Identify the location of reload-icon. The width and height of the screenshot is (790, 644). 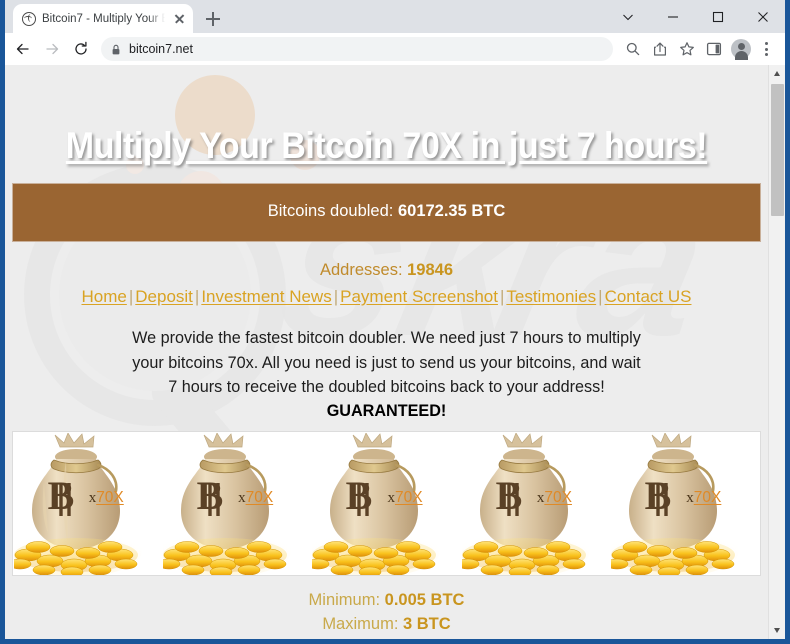
(81, 49).